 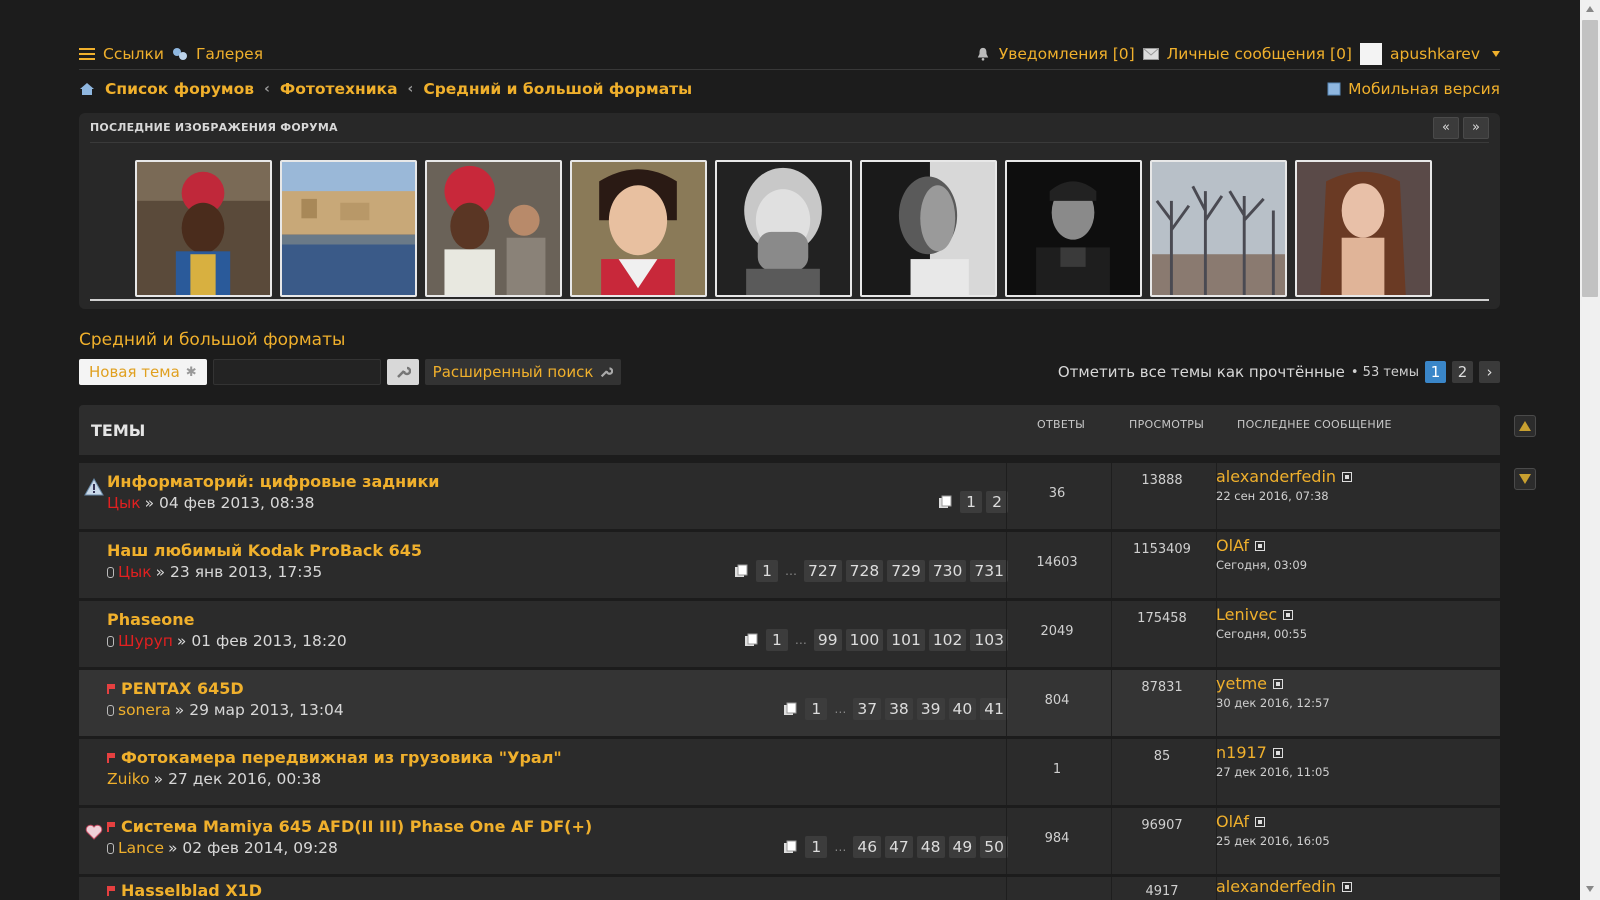 I want to click on scroll-down-arrow-icon, so click(x=1590, y=889).